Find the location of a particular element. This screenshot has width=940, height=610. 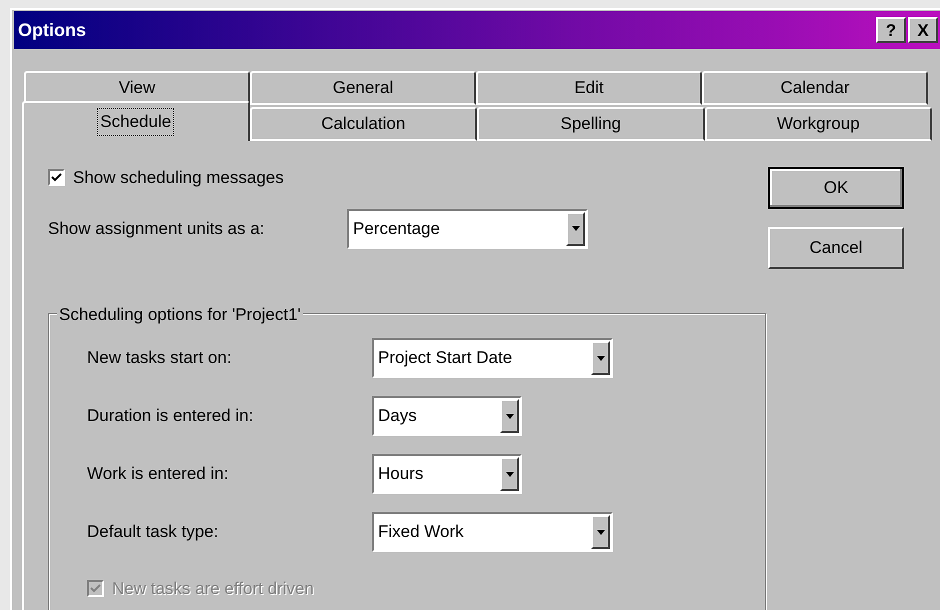

field-label: Work is entered in: is located at coordinates (158, 474).